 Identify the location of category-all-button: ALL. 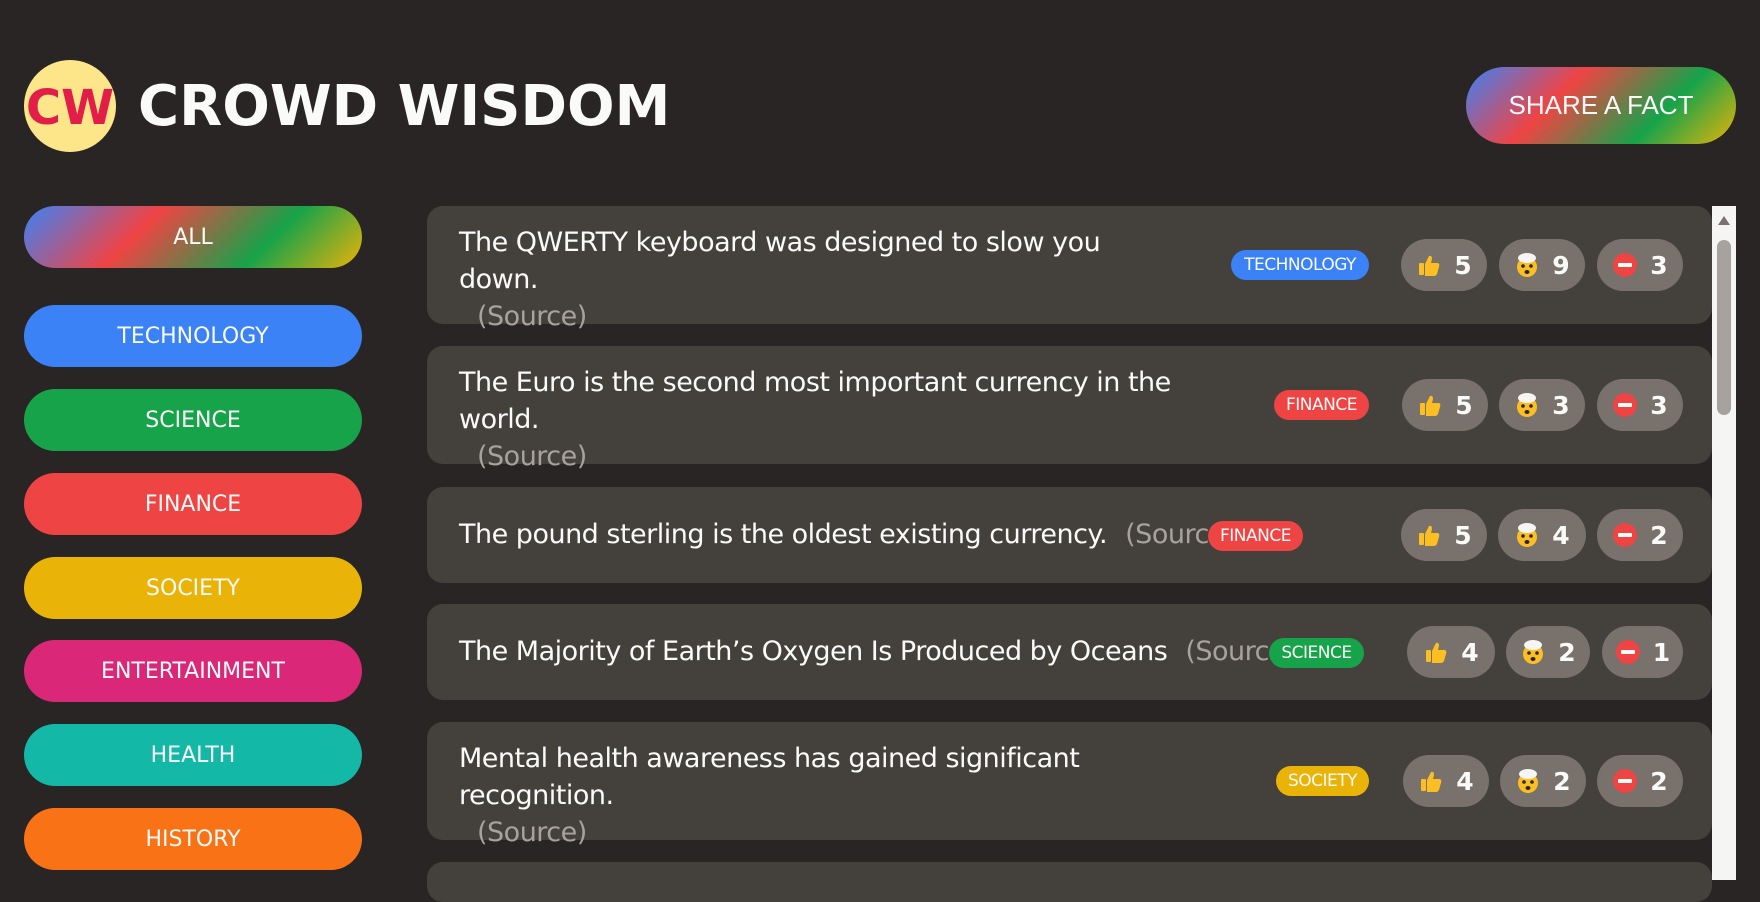
(193, 237).